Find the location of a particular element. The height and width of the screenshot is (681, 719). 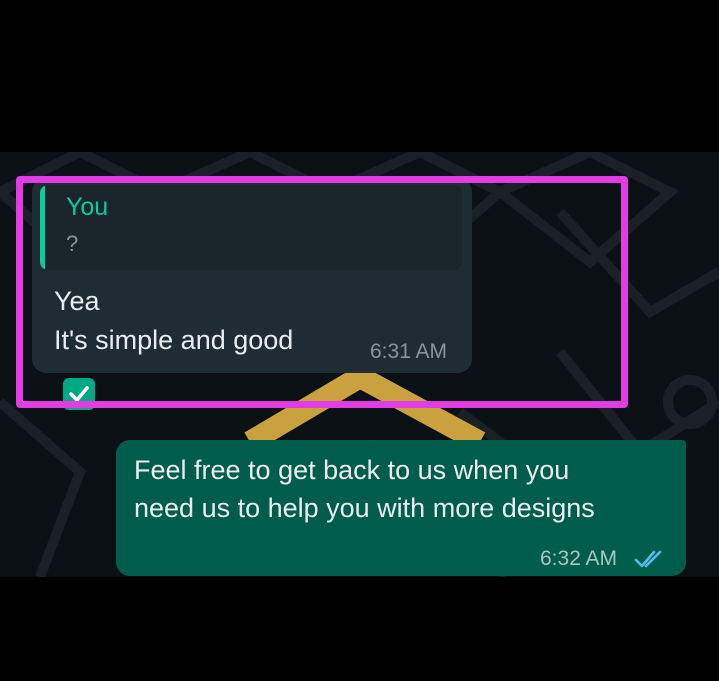

outgoing-message-time: 6:32 AM is located at coordinates (579, 558).